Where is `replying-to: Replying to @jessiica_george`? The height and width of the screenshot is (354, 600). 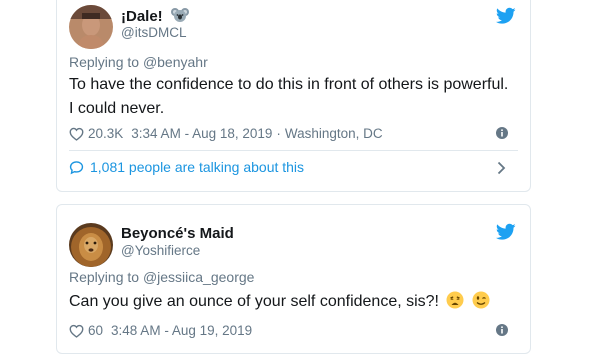
replying-to: Replying to @jessiica_george is located at coordinates (162, 277).